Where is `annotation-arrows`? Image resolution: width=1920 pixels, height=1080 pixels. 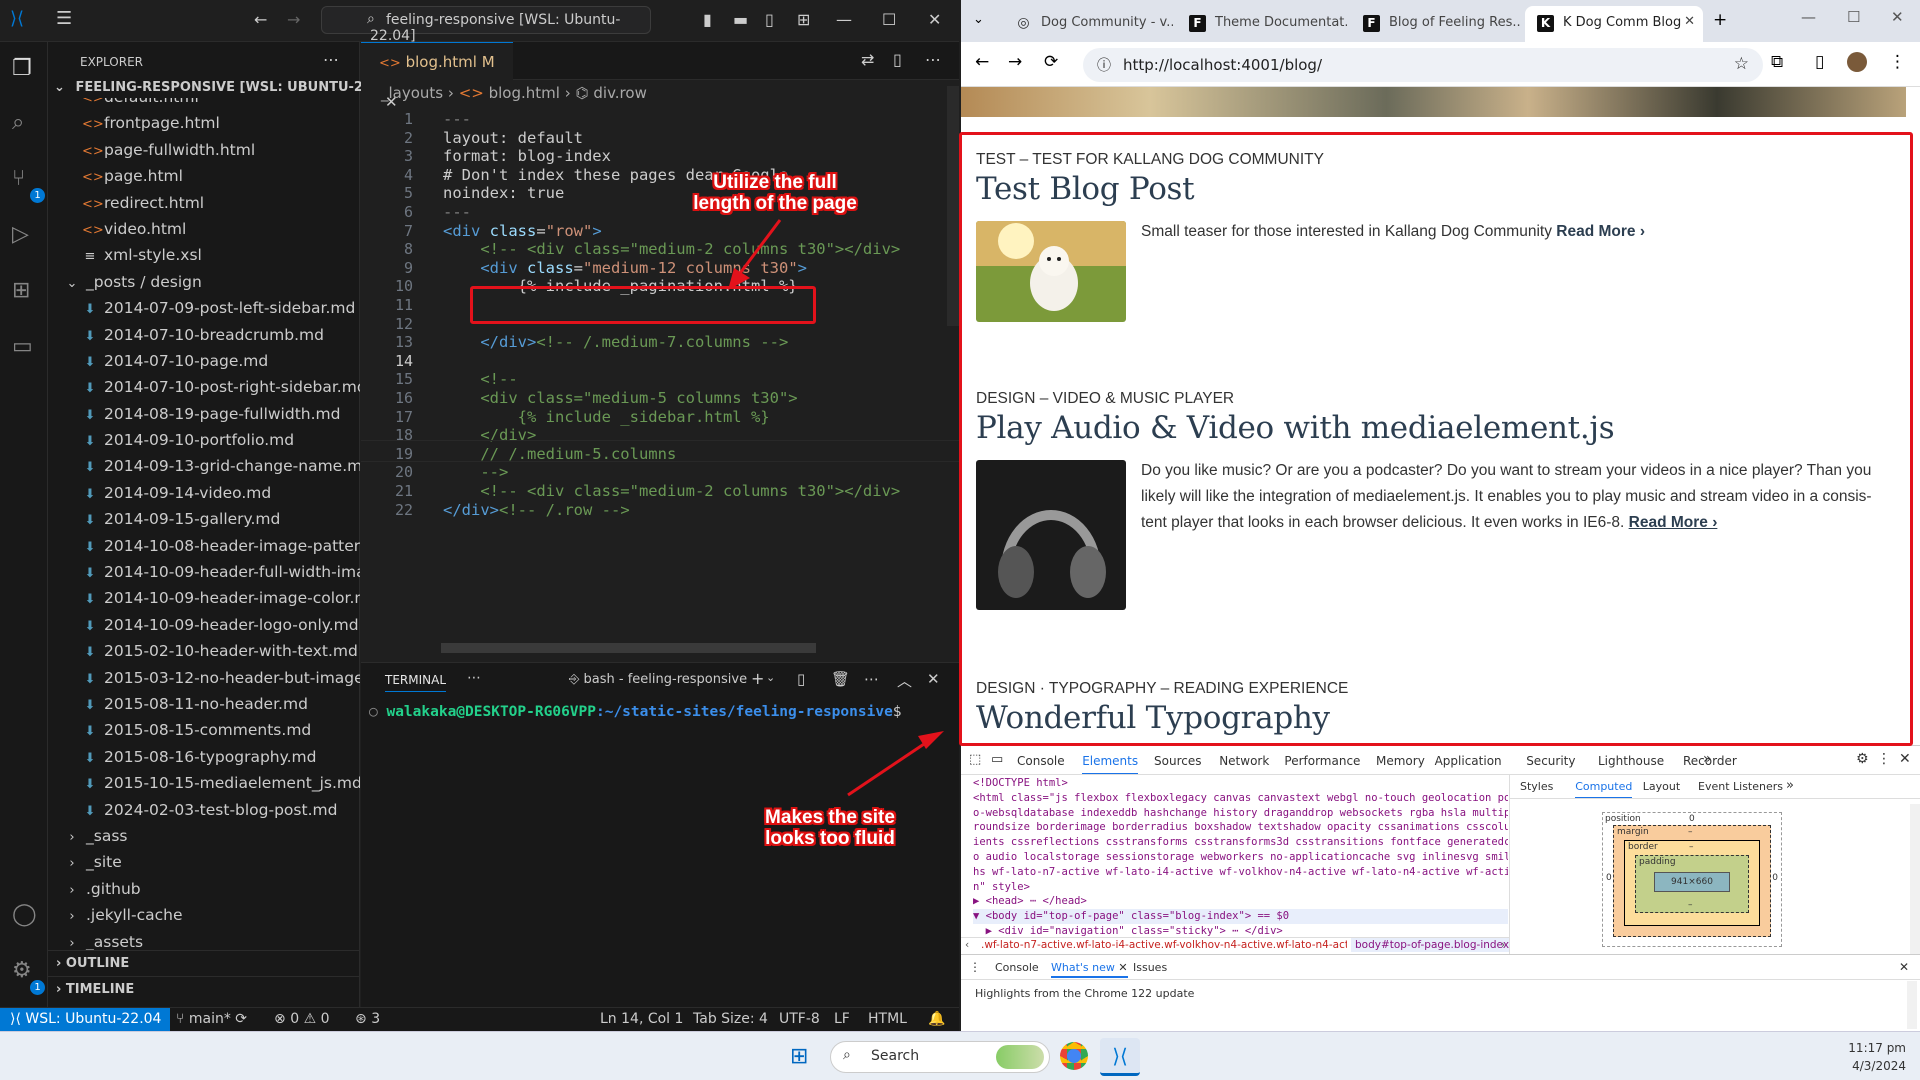 annotation-arrows is located at coordinates (836, 508).